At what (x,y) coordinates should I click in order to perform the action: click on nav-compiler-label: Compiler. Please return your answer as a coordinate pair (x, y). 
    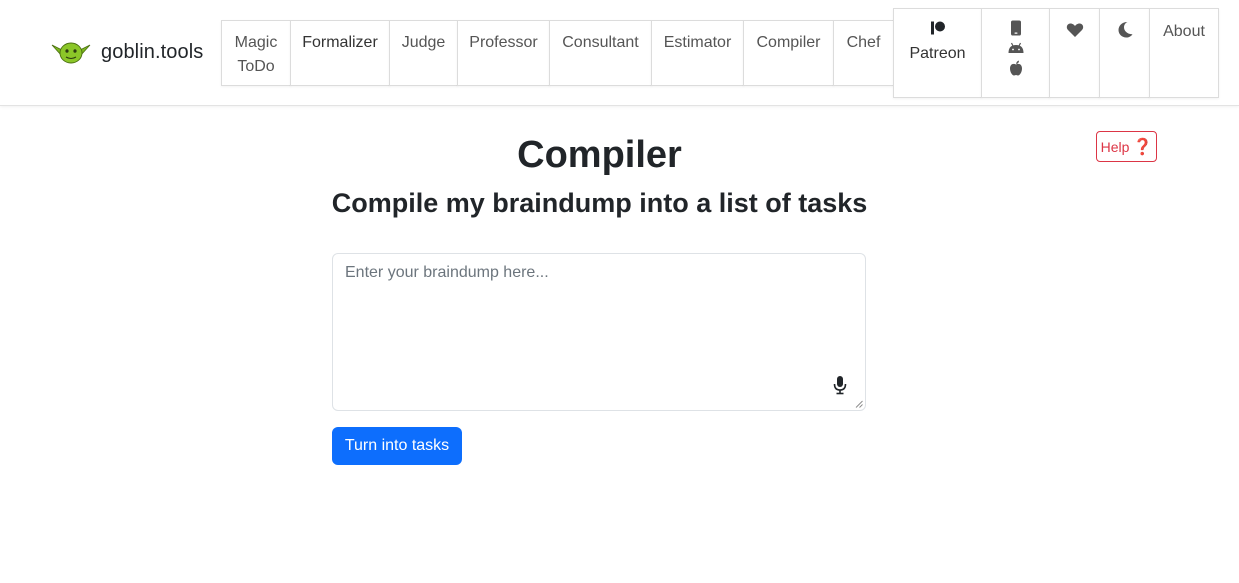
    Looking at the image, I should click on (788, 42).